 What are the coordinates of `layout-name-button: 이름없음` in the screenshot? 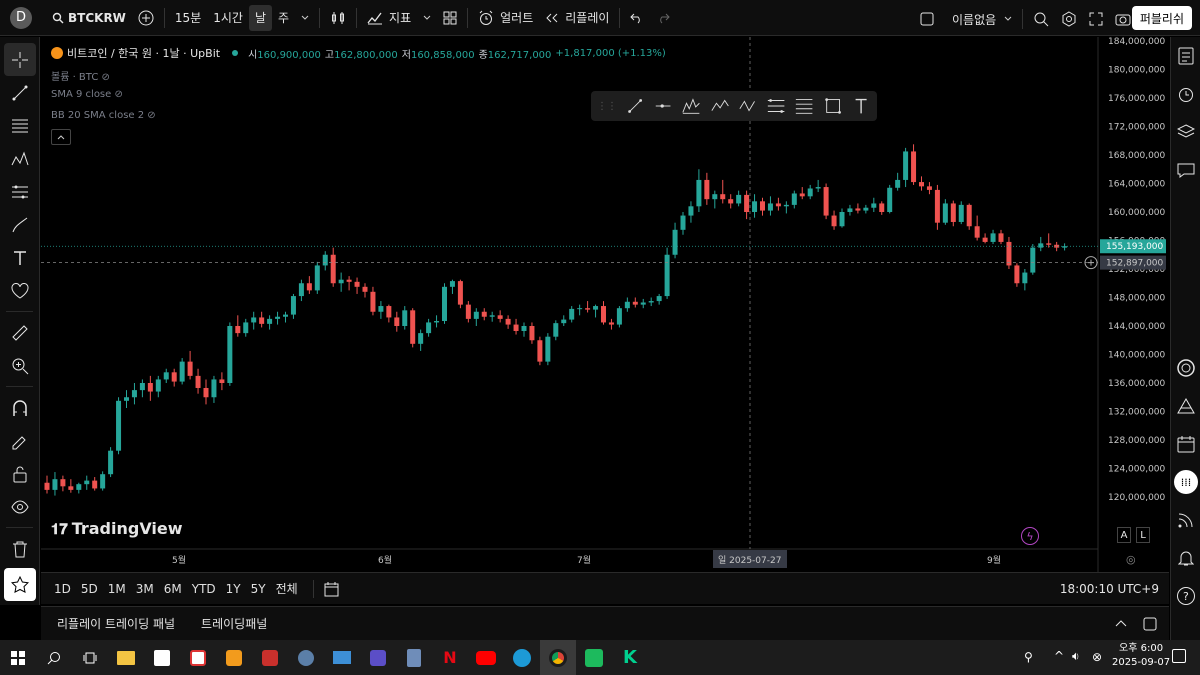 It's located at (982, 19).